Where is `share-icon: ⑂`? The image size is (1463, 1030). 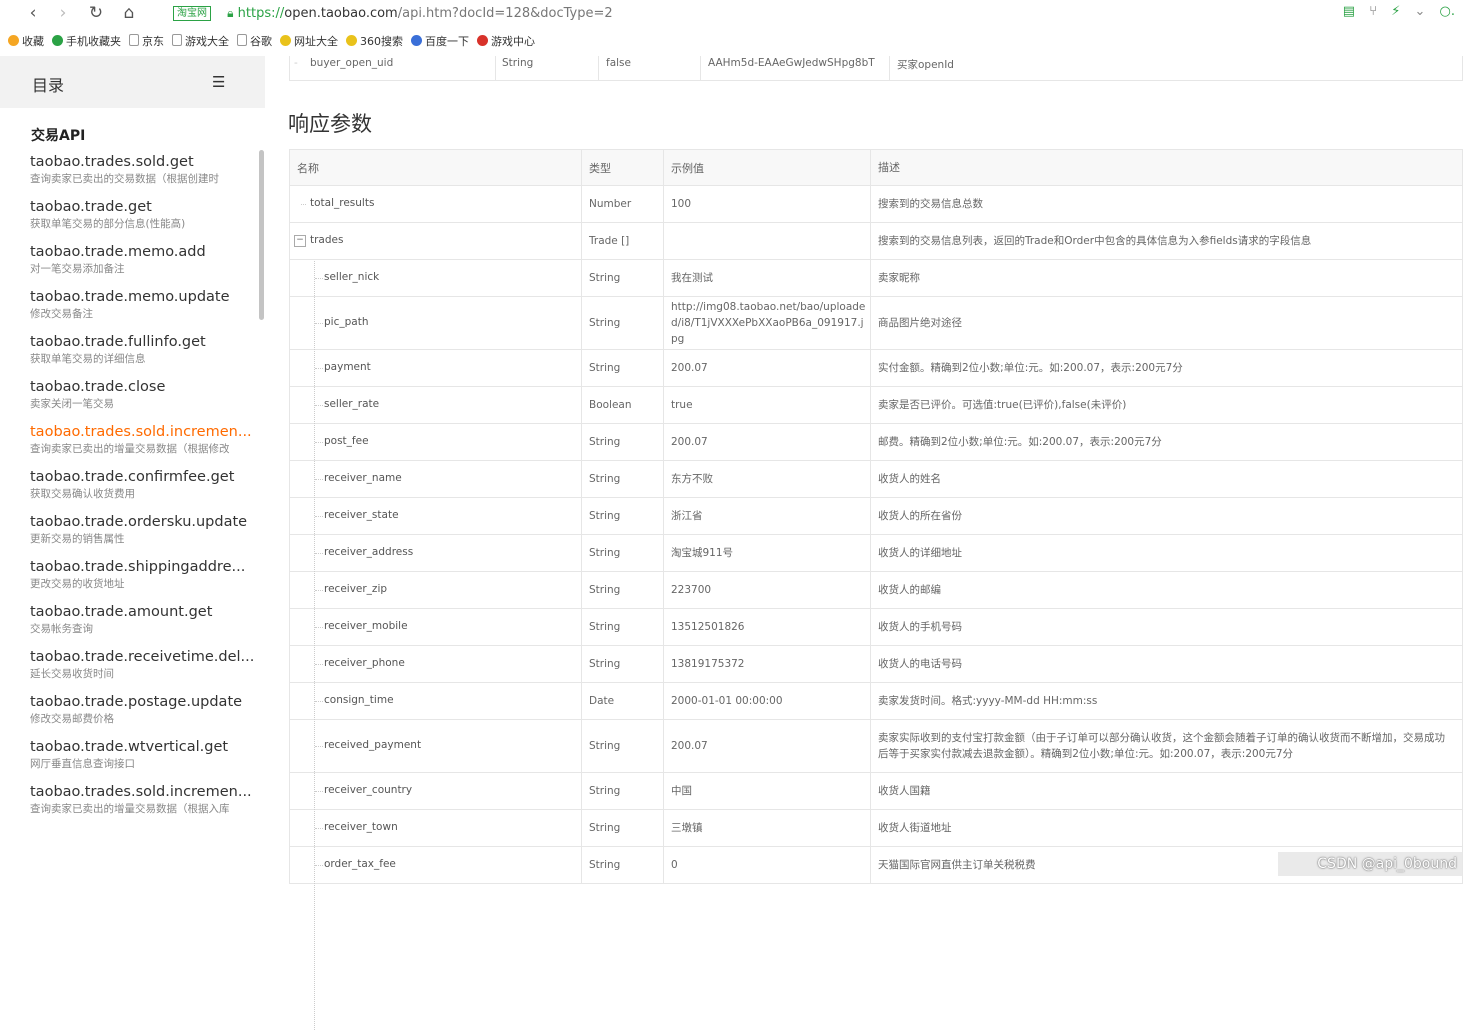
share-icon: ⑂ is located at coordinates (1373, 11).